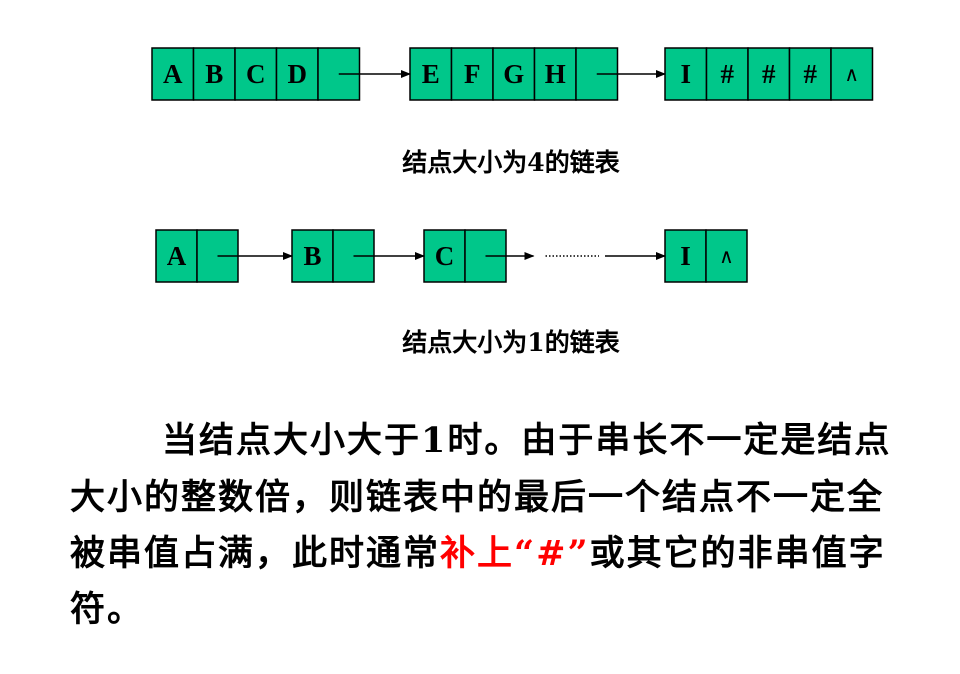 This screenshot has height=674, width=960. Describe the element at coordinates (706, 256) in the screenshot. I see `list-node: I ∧` at that location.